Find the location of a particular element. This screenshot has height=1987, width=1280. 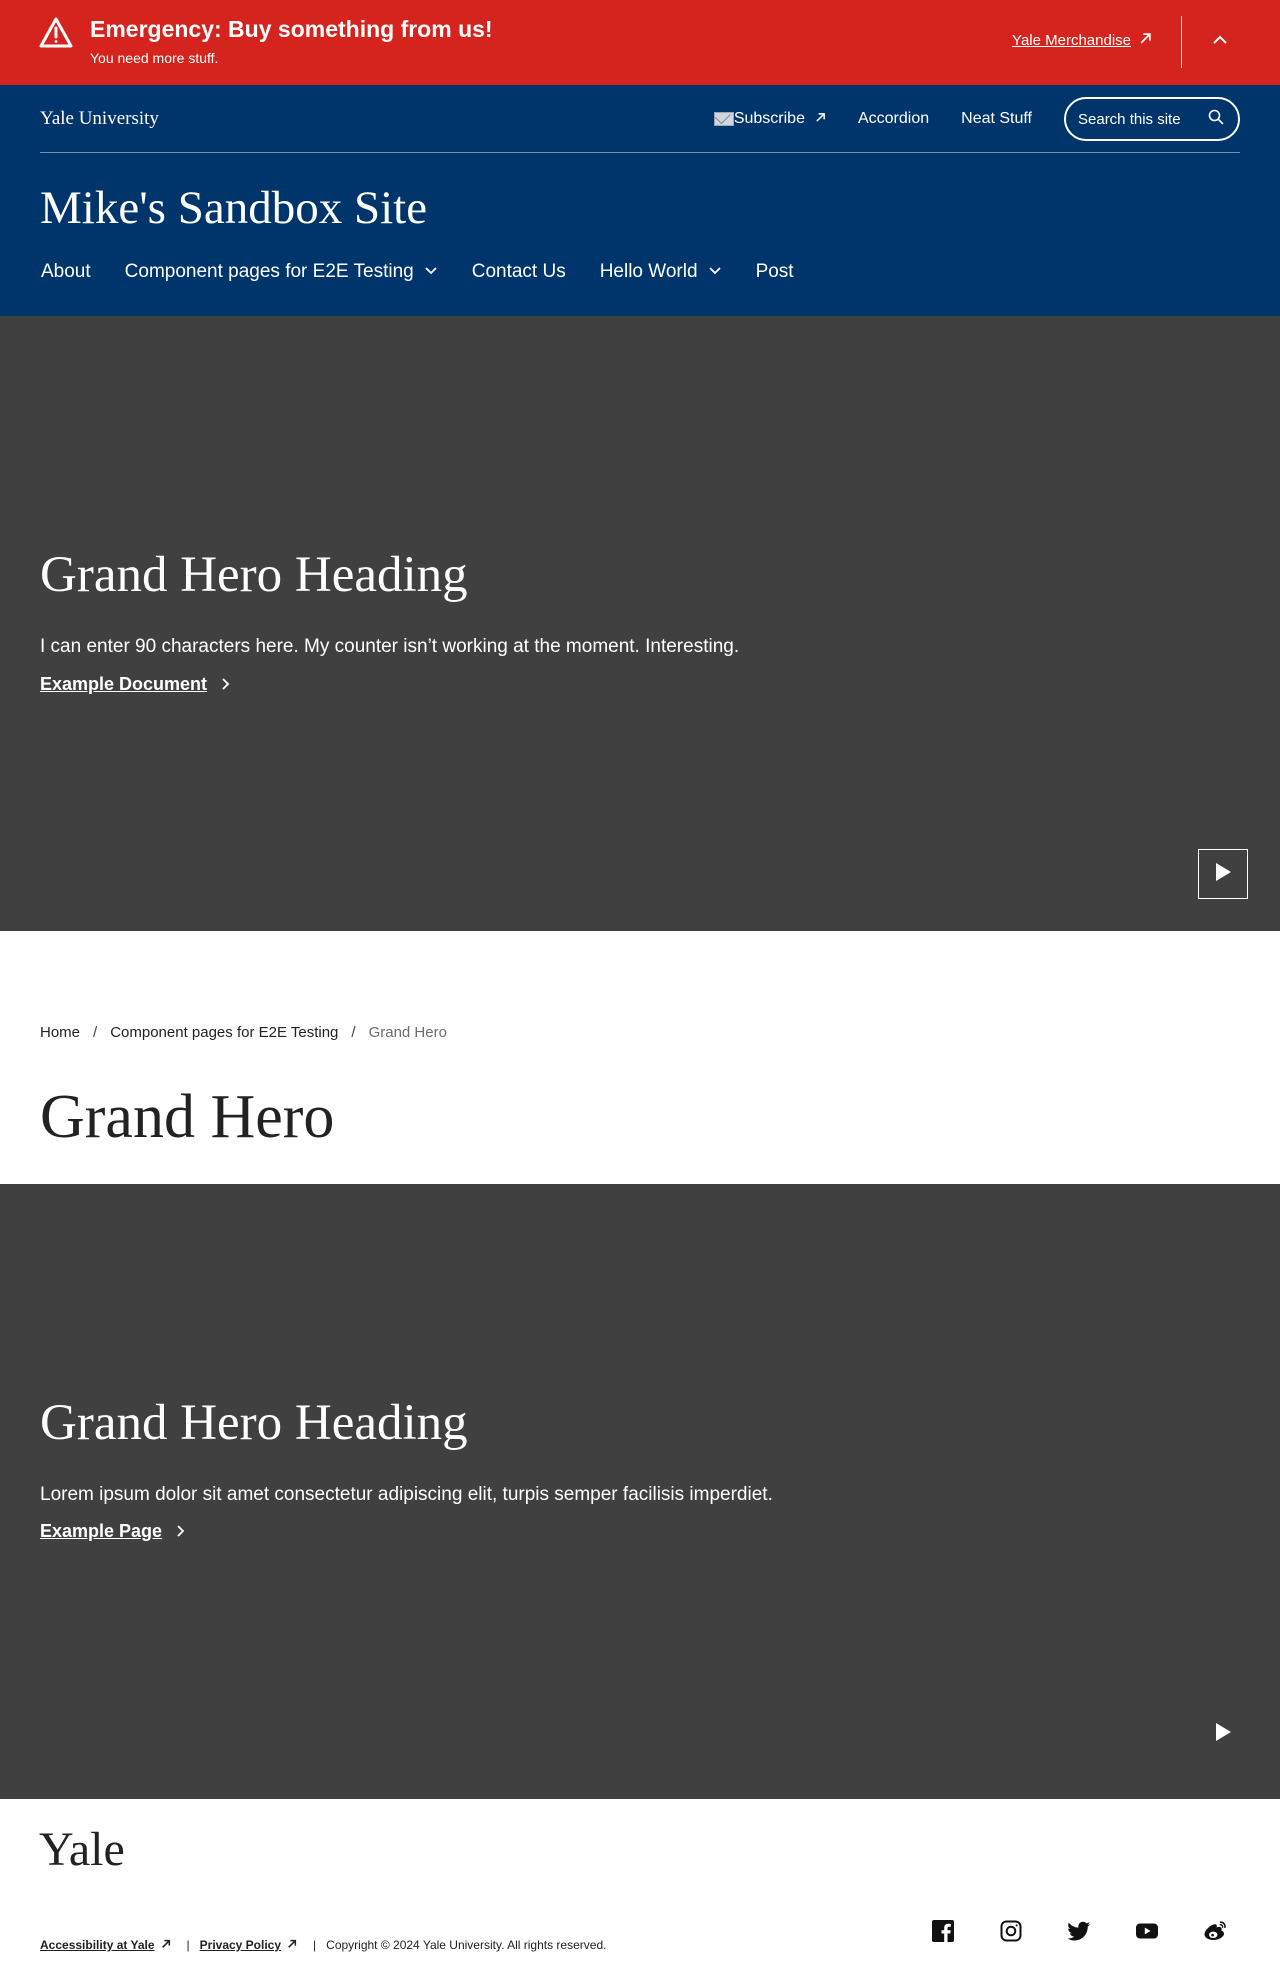

search-label: Search this site is located at coordinates (1129, 119).